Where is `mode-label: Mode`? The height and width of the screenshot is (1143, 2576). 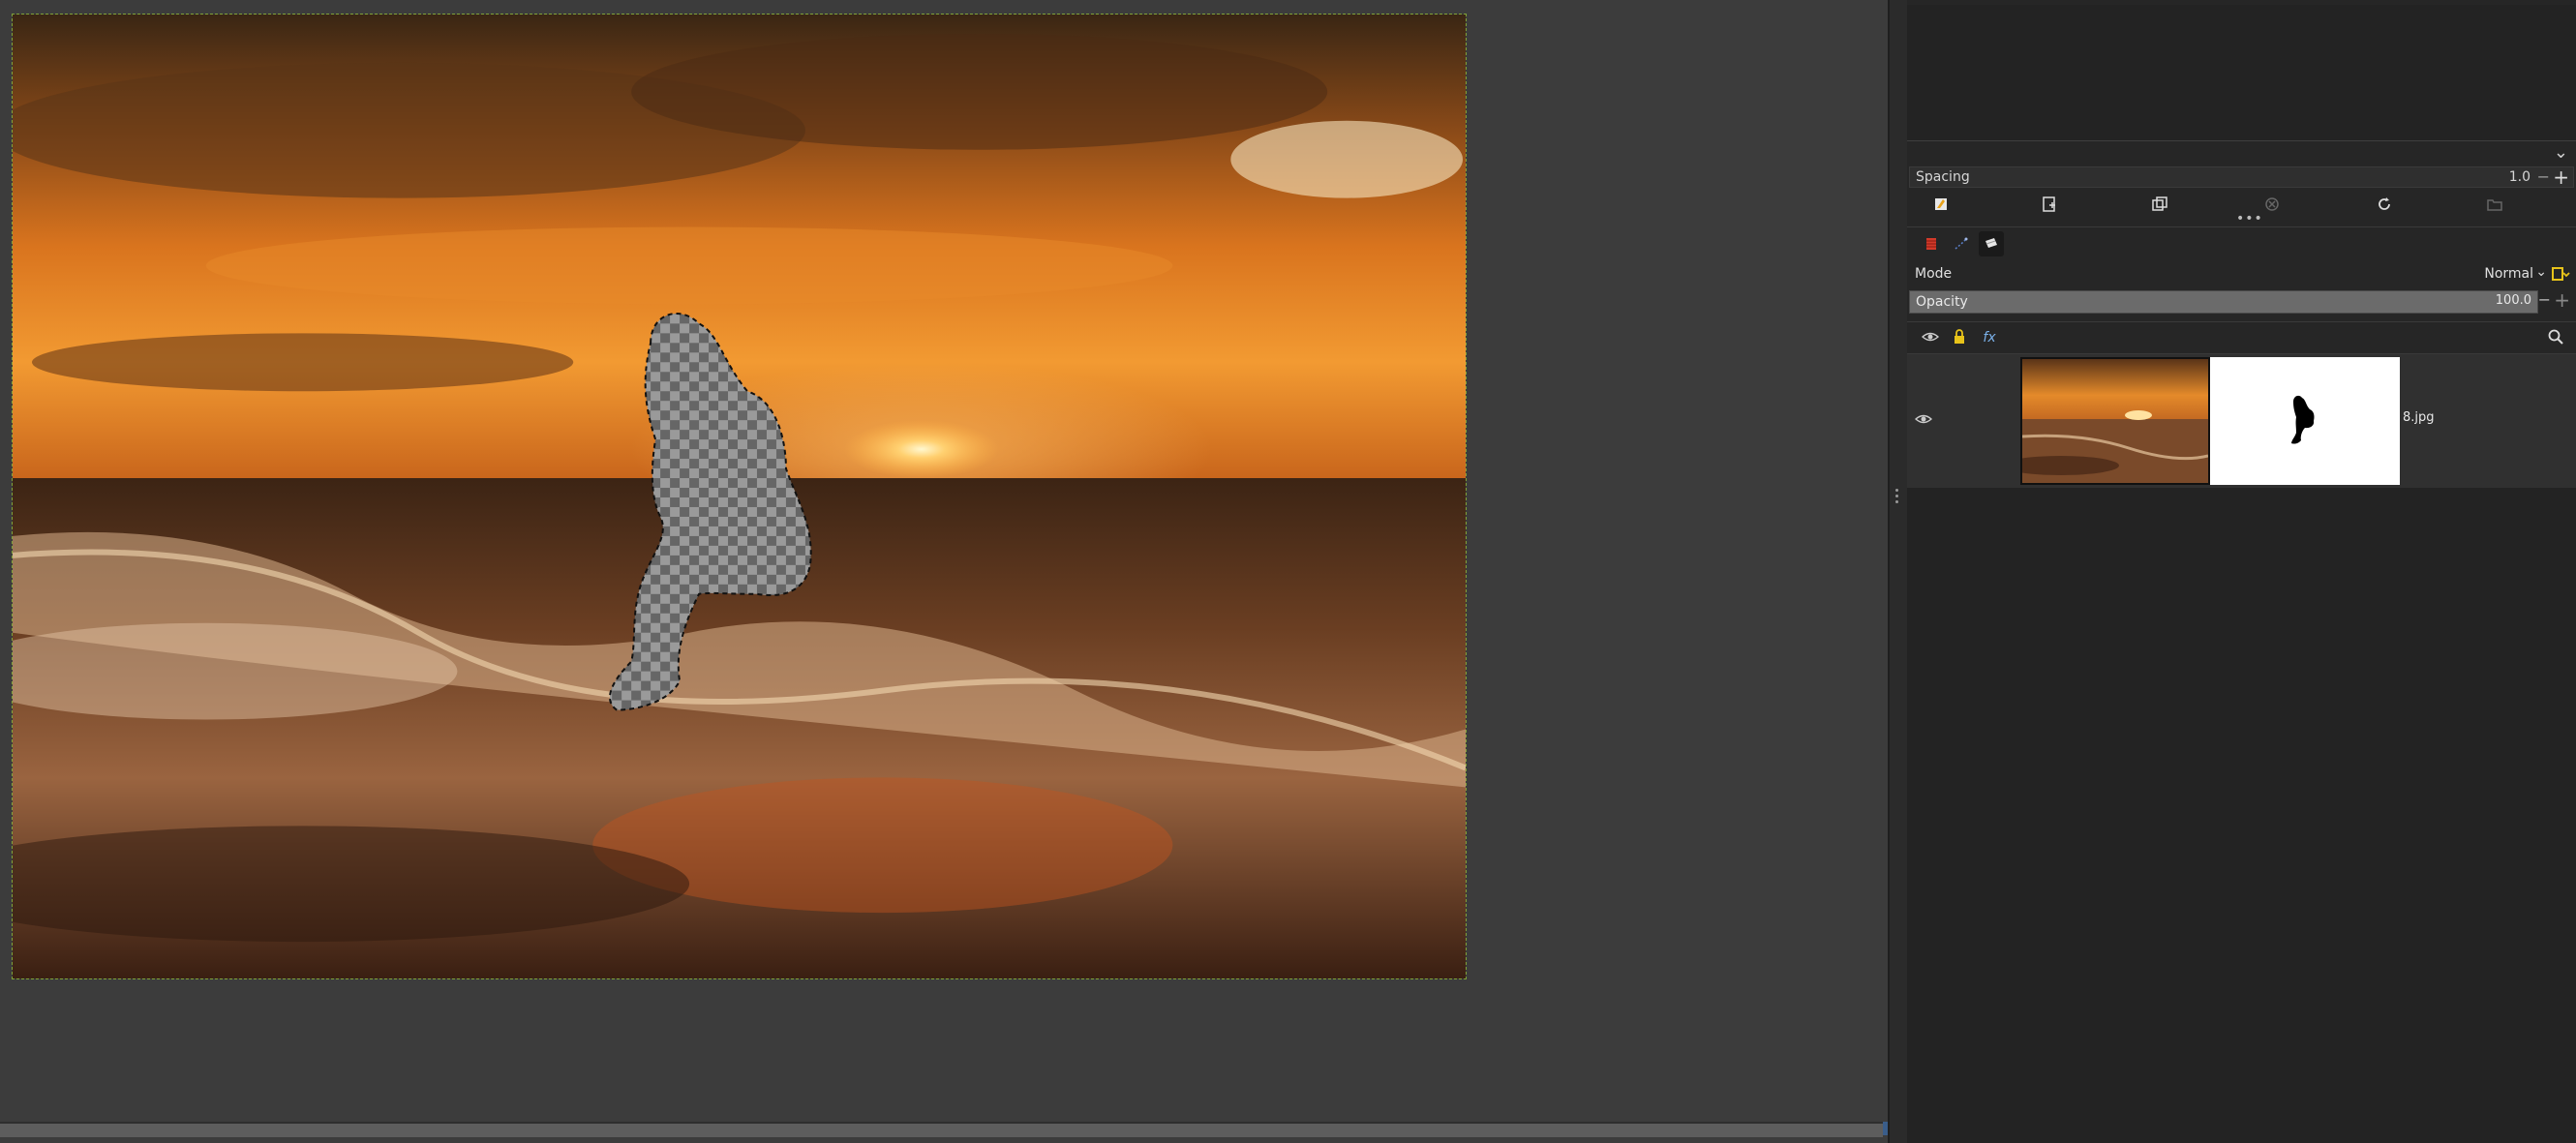
mode-label: Mode is located at coordinates (1934, 274).